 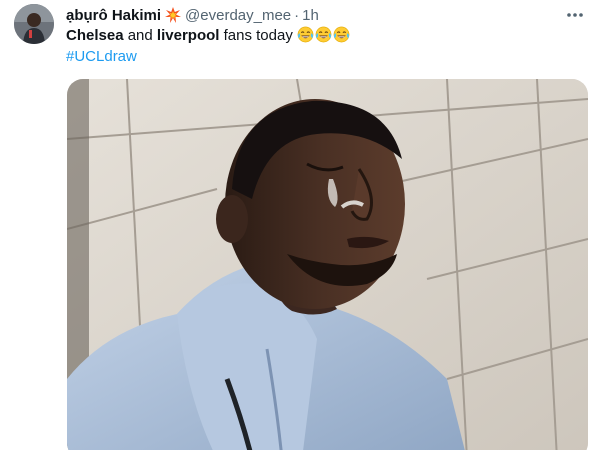 What do you see at coordinates (140, 35) in the screenshot?
I see `tweet-text-and: and` at bounding box center [140, 35].